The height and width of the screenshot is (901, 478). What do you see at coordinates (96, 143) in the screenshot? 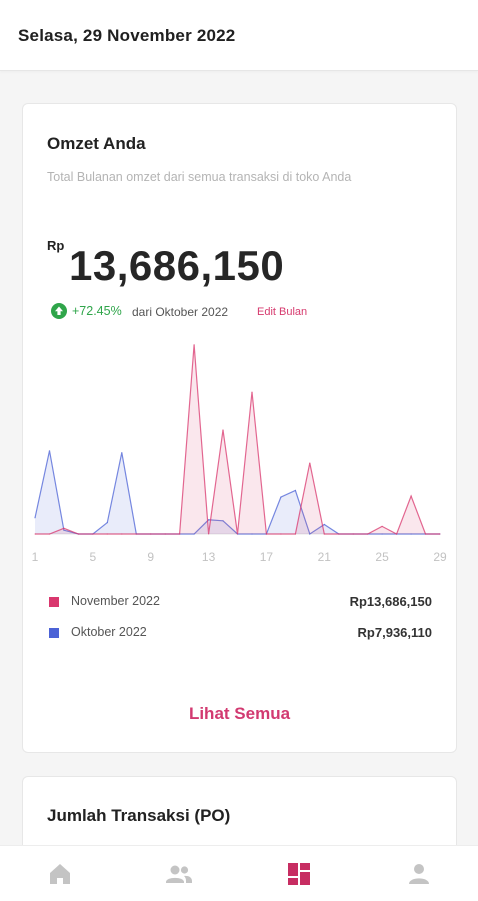
I see `omzet-title: Omzet Anda` at bounding box center [96, 143].